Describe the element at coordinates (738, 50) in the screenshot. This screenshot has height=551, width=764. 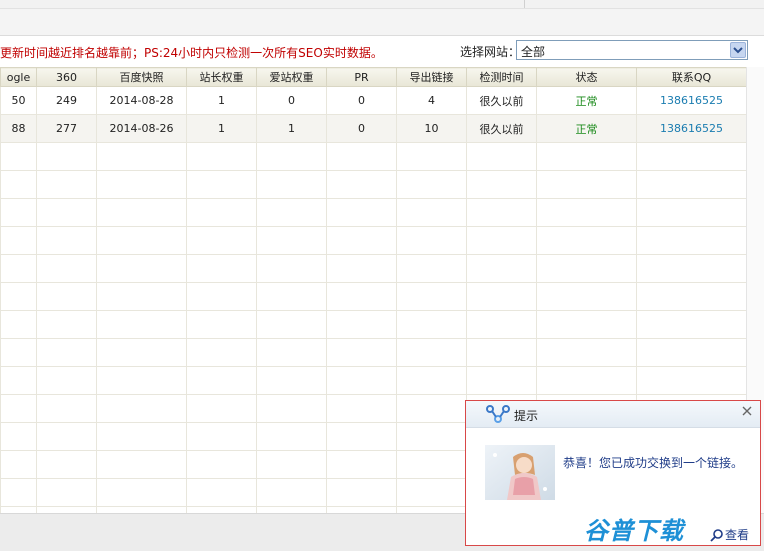
I see `chevron-down-icon` at that location.